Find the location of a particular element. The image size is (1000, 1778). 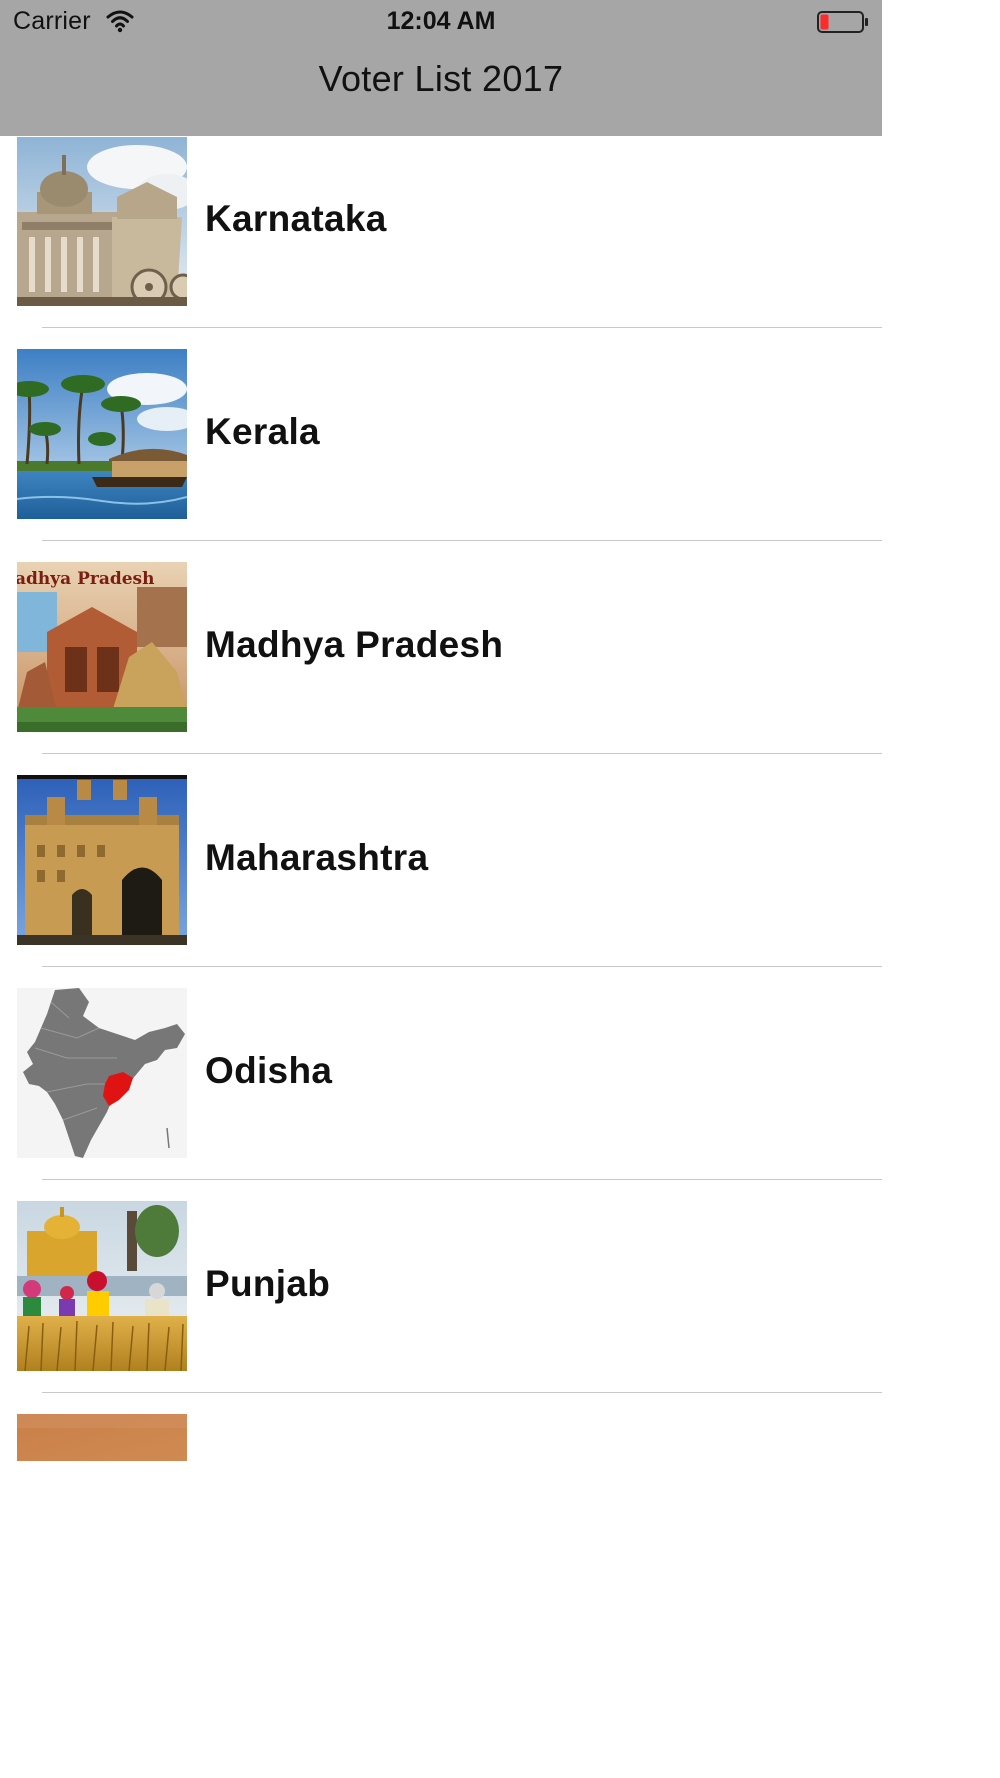

list-item-madhya-pradesh: adhya Pradesh Madhya Pradesh is located at coordinates (441, 647).